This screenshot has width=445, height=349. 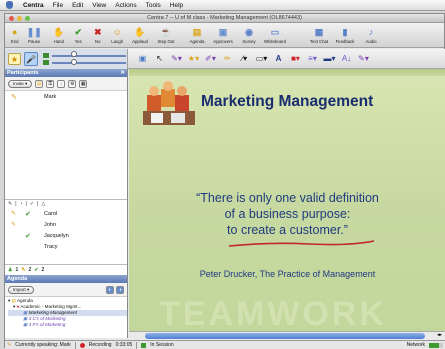 I want to click on save-icon: ▣, so click(x=142, y=59).